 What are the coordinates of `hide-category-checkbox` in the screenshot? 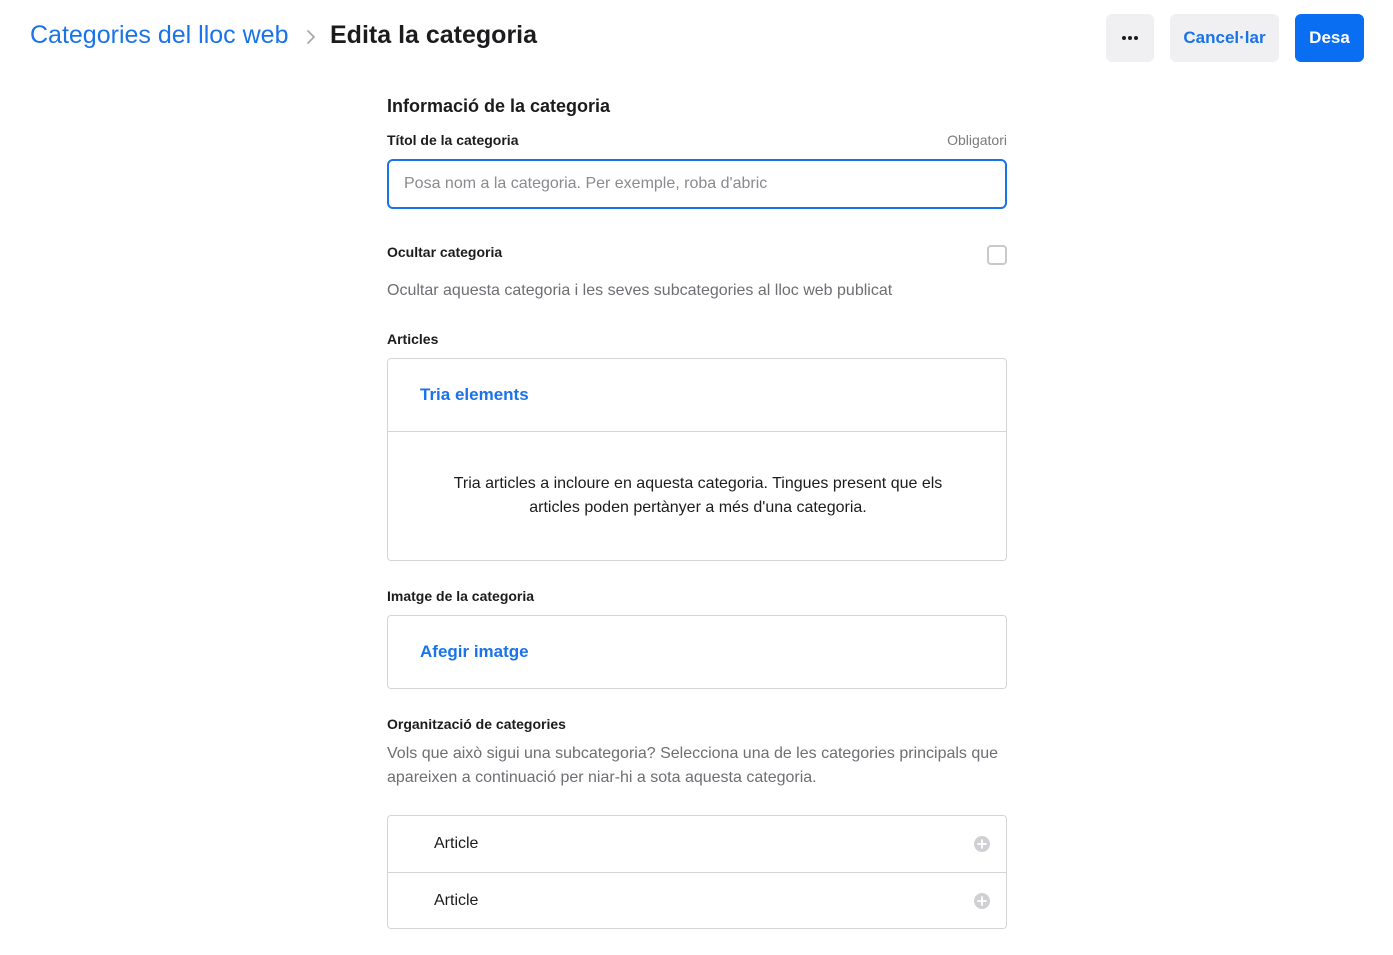 It's located at (997, 255).